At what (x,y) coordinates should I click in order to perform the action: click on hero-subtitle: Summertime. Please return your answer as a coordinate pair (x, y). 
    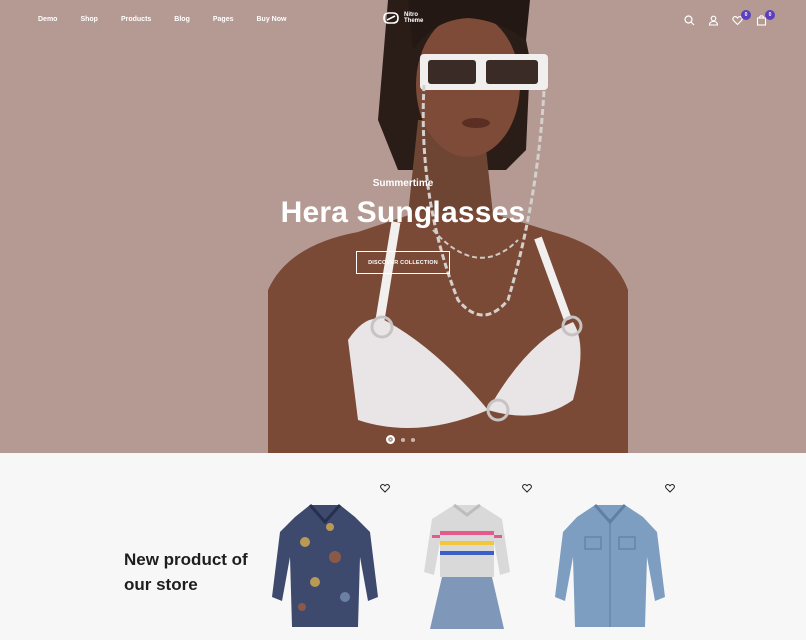
    Looking at the image, I should click on (403, 183).